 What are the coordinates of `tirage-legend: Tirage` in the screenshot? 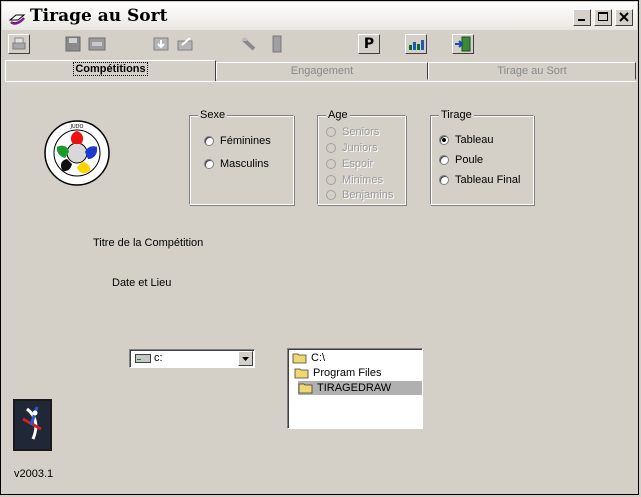 It's located at (456, 115).